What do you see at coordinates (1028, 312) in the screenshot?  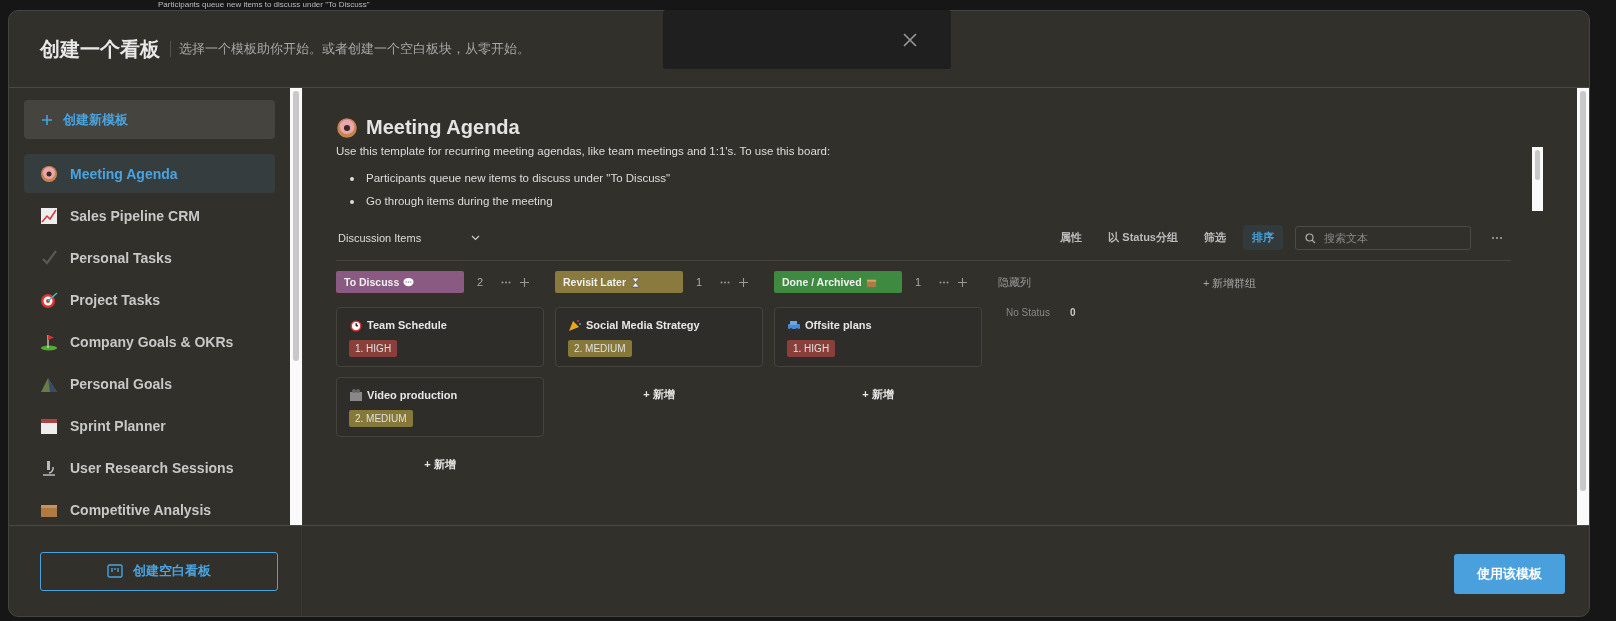 I see `hidden-column-name: No Status` at bounding box center [1028, 312].